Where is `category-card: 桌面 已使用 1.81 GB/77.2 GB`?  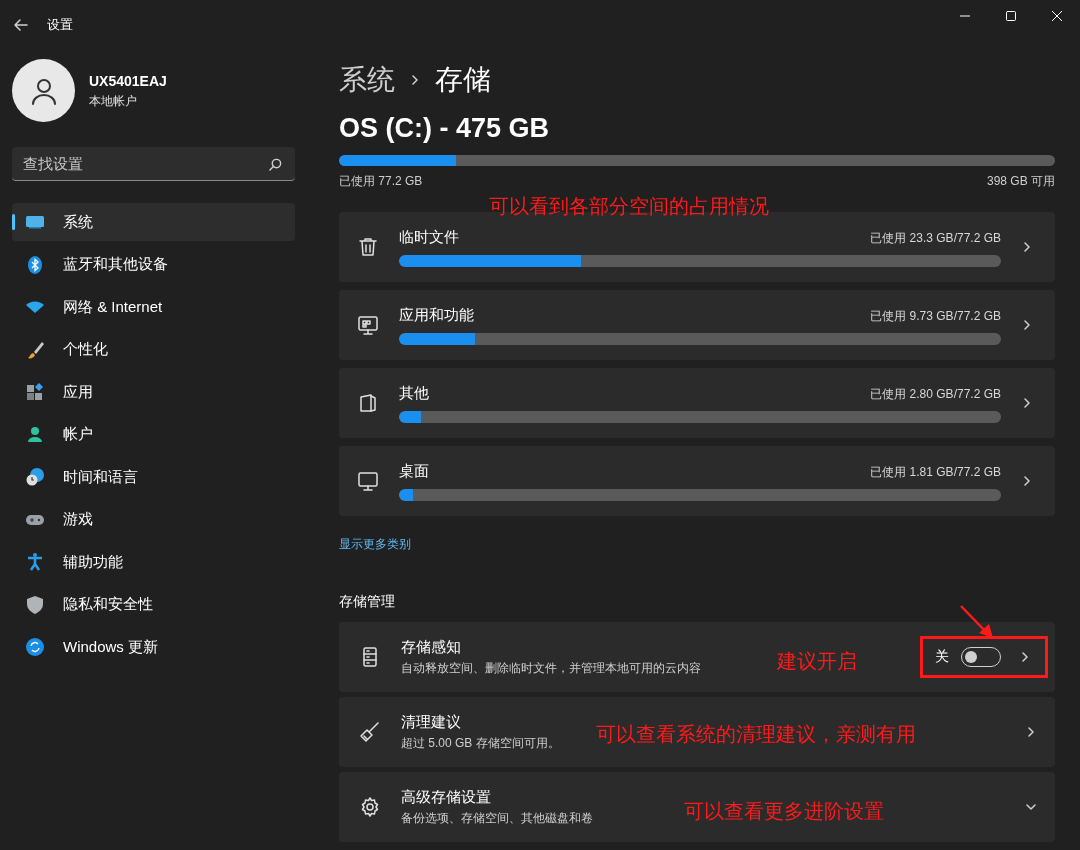
category-card: 桌面 已使用 1.81 GB/77.2 GB is located at coordinates (697, 480).